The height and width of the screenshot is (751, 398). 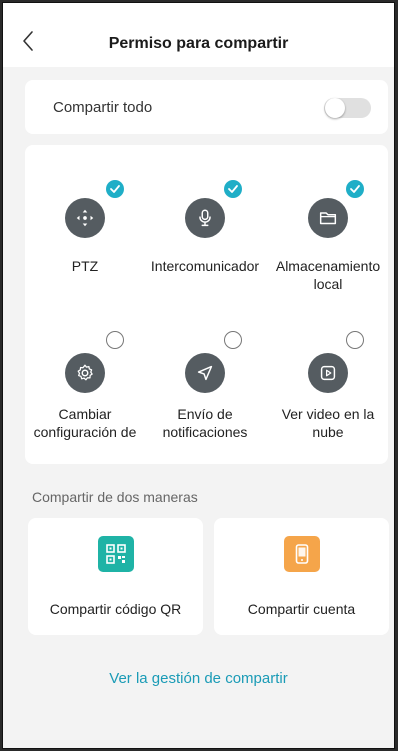 I want to click on manage-sharing-link: Ver la gestión de compartir, so click(x=198, y=678).